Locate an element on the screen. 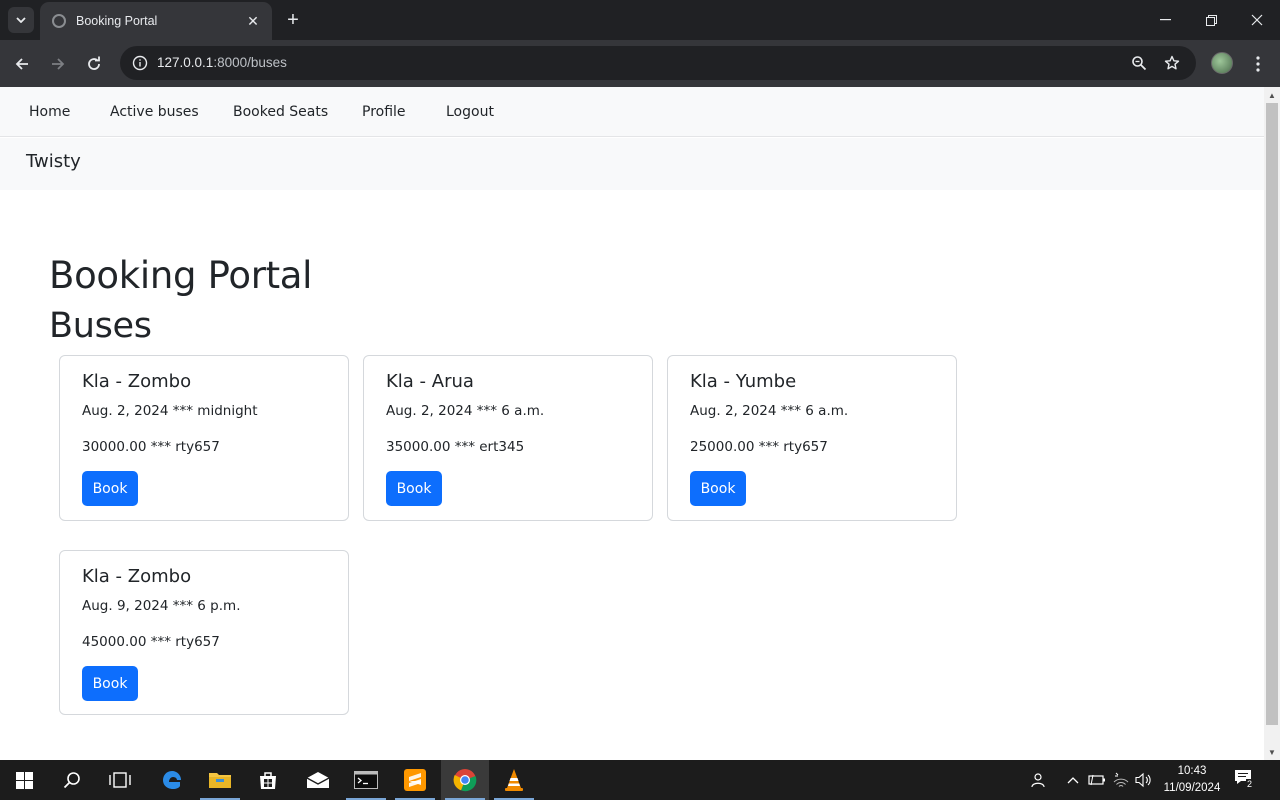 Image resolution: width=1280 pixels, height=800 pixels. brand-bar: Twisty is located at coordinates (632, 164).